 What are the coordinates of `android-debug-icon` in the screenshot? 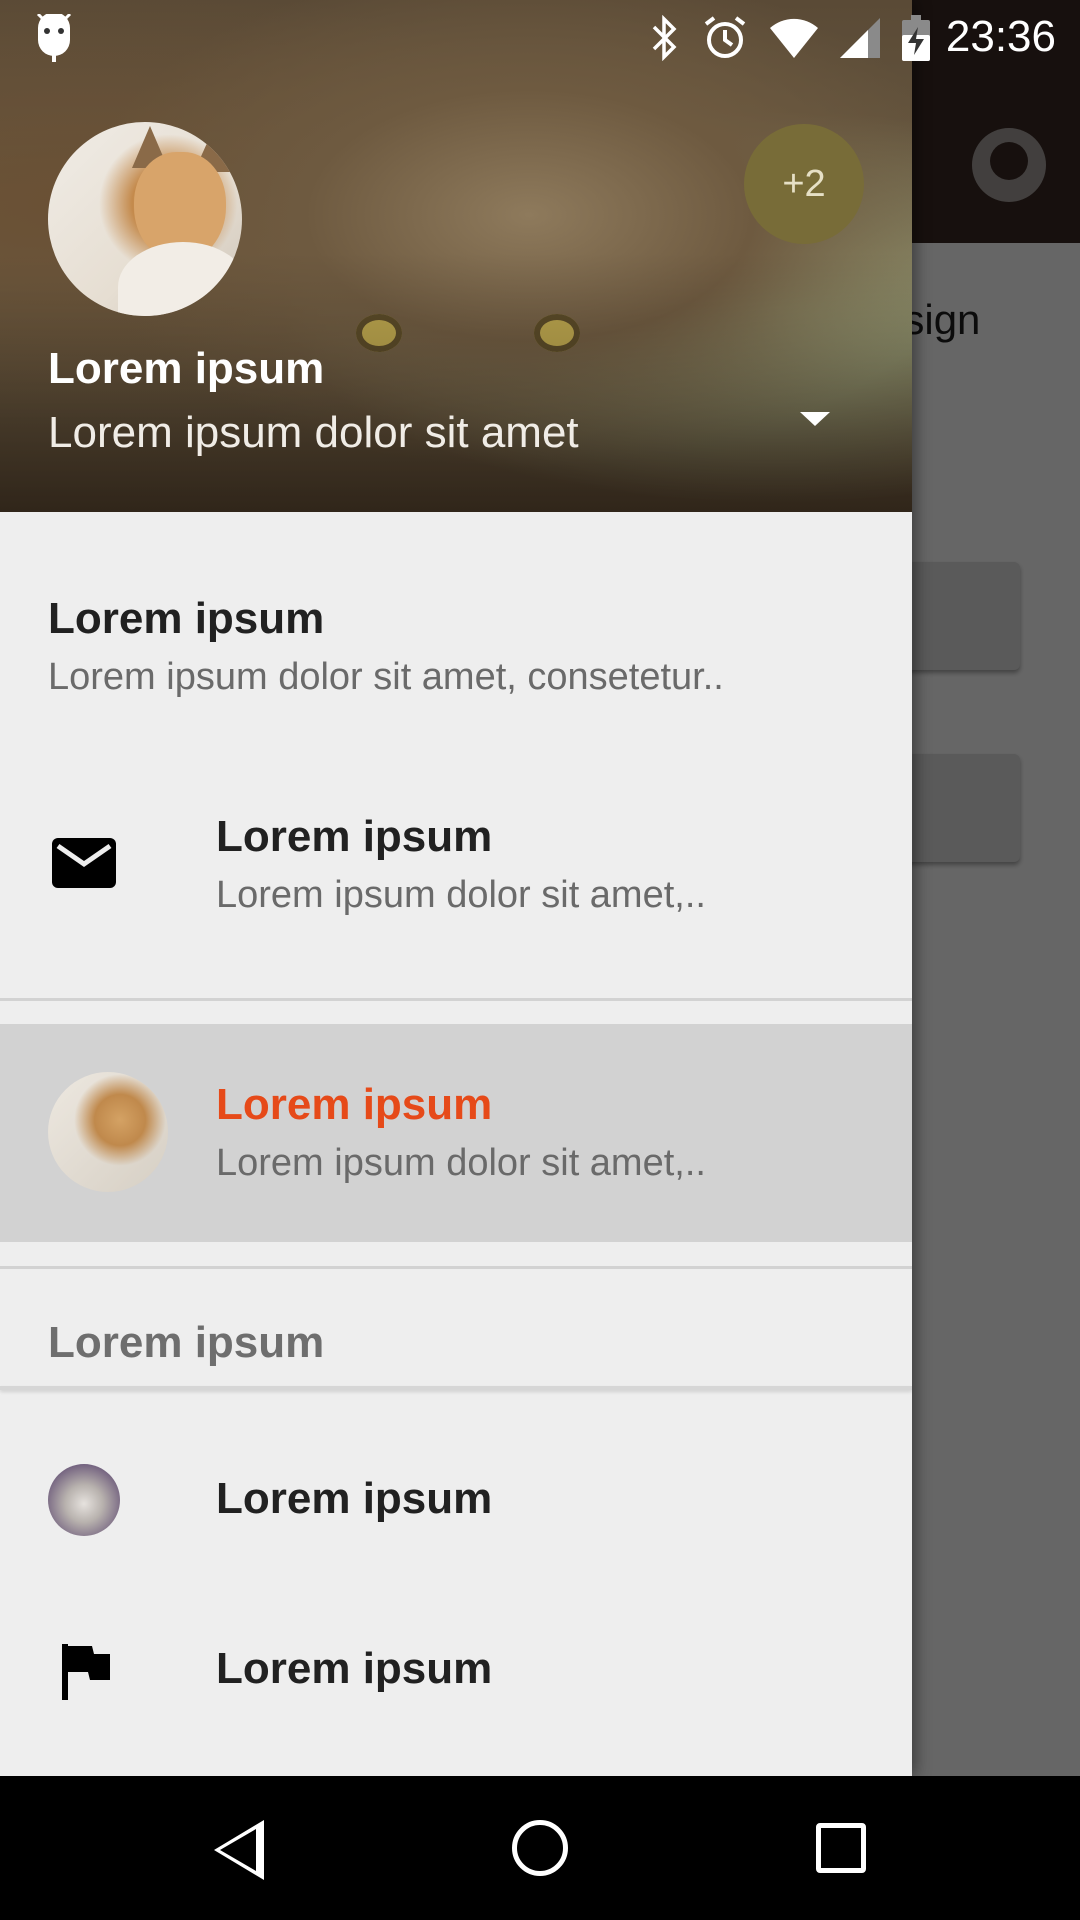 It's located at (54, 38).